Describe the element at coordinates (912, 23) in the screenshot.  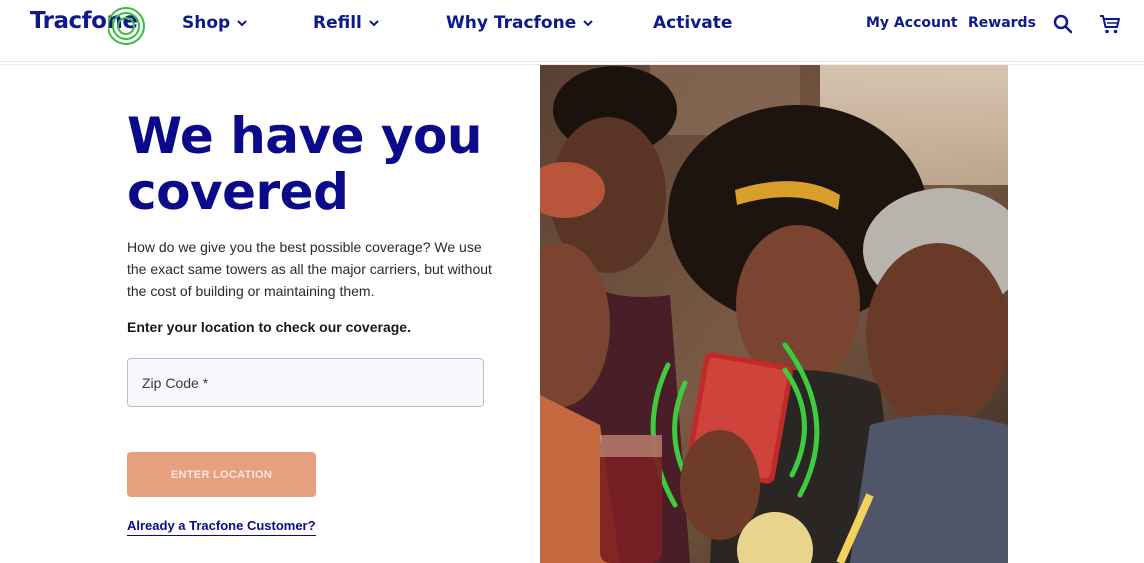
I see `my-account-link: My Account` at that location.